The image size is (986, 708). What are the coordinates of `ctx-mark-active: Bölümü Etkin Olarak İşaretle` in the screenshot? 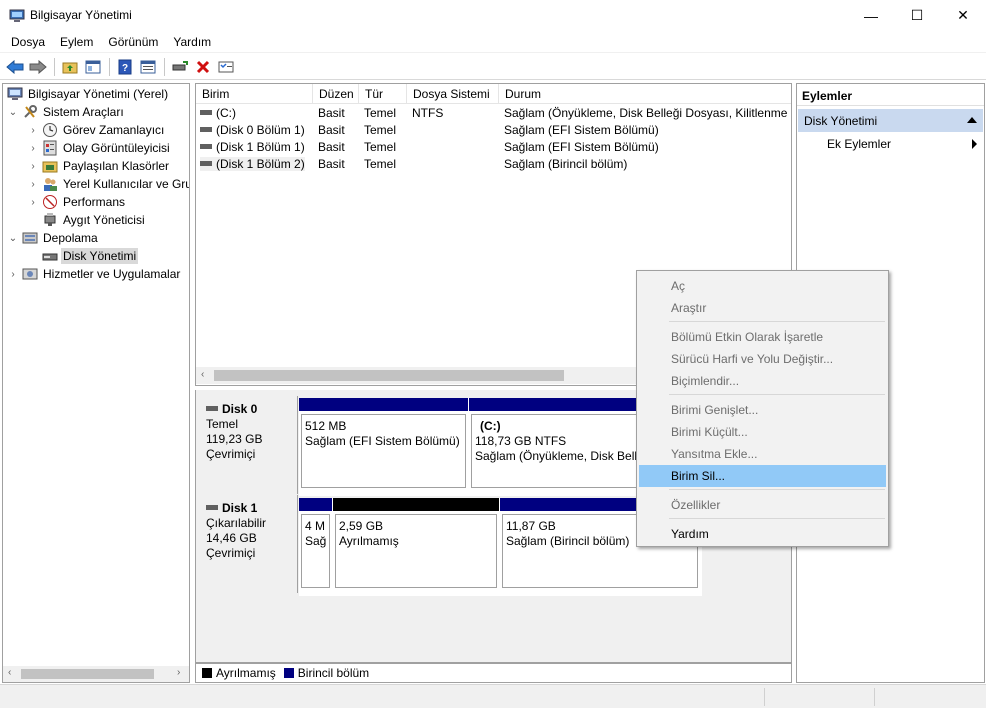 It's located at (762, 337).